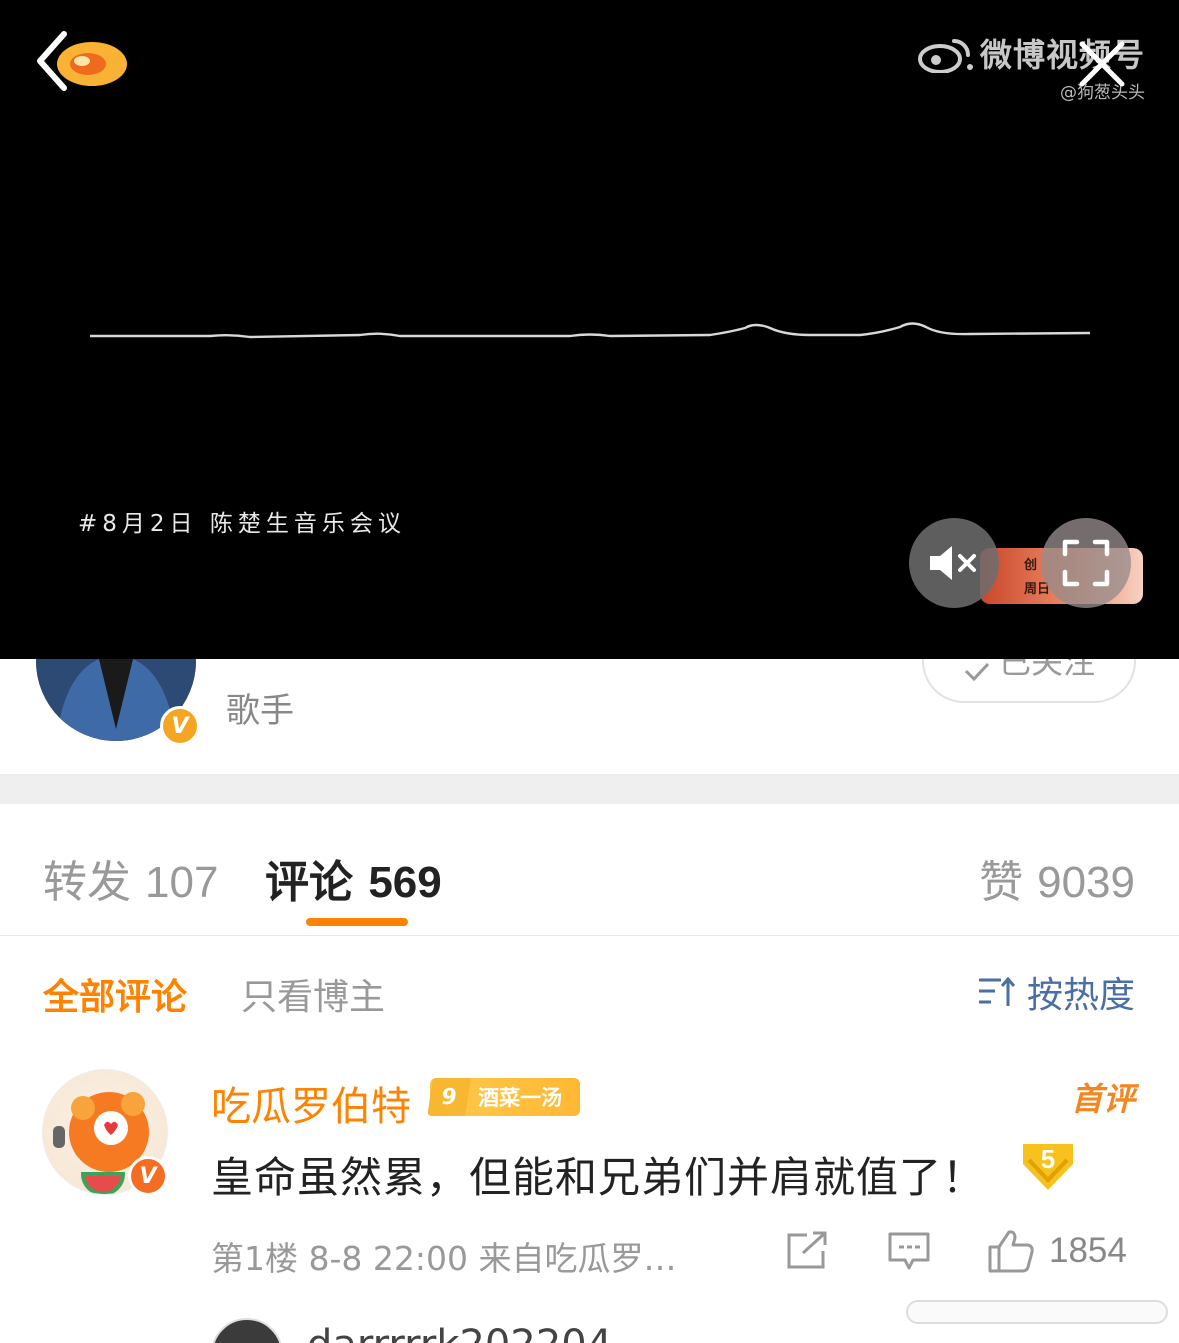 This screenshot has height=1343, width=1179. Describe the element at coordinates (1011, 1251) in the screenshot. I see `like-icon` at that location.